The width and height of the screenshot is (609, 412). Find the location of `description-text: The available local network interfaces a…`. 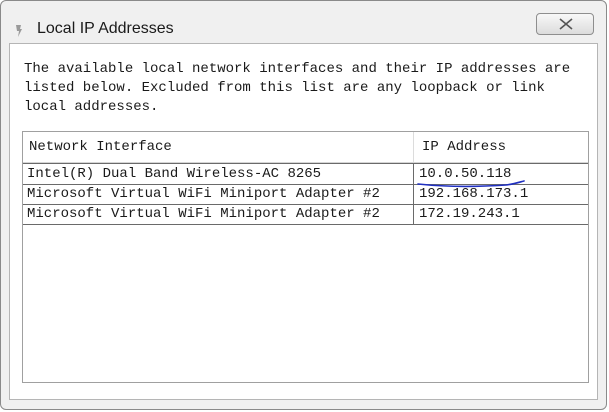

description-text: The available local network interfaces a… is located at coordinates (297, 88).